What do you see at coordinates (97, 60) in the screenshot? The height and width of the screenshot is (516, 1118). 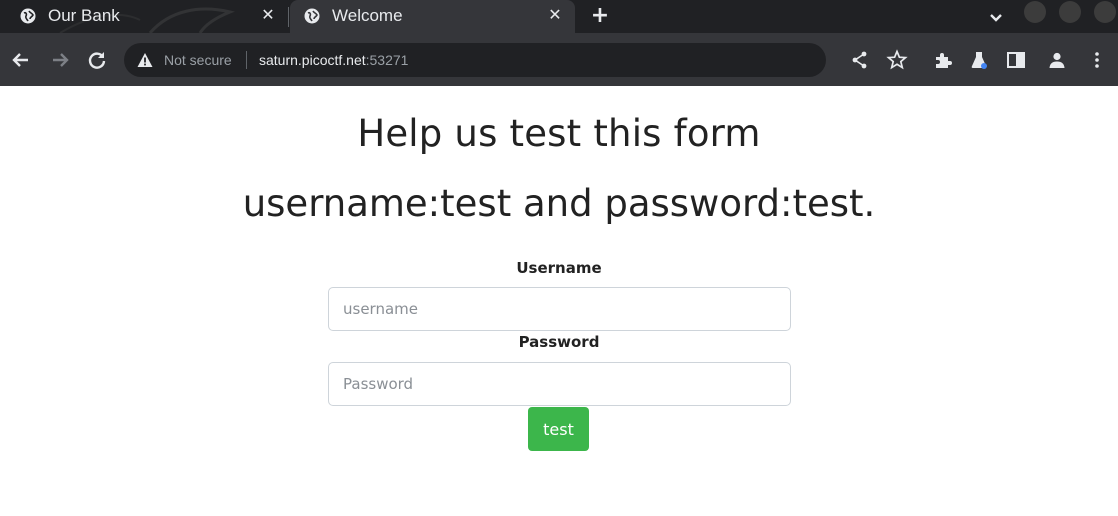 I see `reload-icon` at bounding box center [97, 60].